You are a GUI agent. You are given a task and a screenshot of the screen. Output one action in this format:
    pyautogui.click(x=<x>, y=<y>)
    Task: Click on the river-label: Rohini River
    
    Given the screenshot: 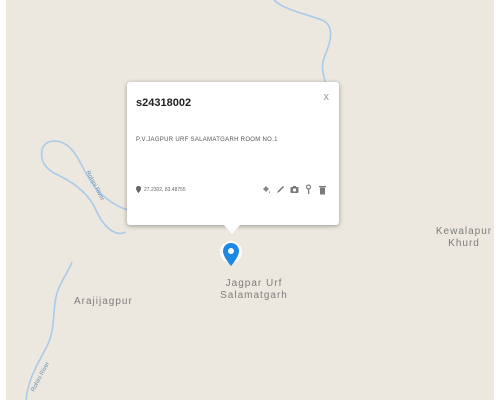 What is the action you would take?
    pyautogui.click(x=40, y=377)
    